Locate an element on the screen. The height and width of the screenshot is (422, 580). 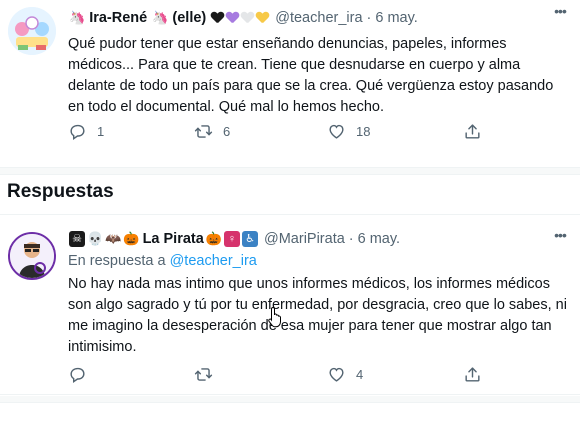
like-button: 18 is located at coordinates (348, 131).